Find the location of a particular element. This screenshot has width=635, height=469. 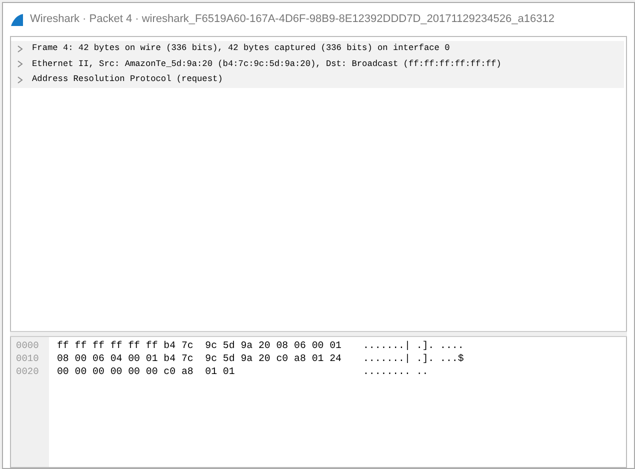

hex-bytes: ff ff ff ff ff ff b4 7c 9c 5d 9a 20 08 06 00 01 is located at coordinates (199, 345).